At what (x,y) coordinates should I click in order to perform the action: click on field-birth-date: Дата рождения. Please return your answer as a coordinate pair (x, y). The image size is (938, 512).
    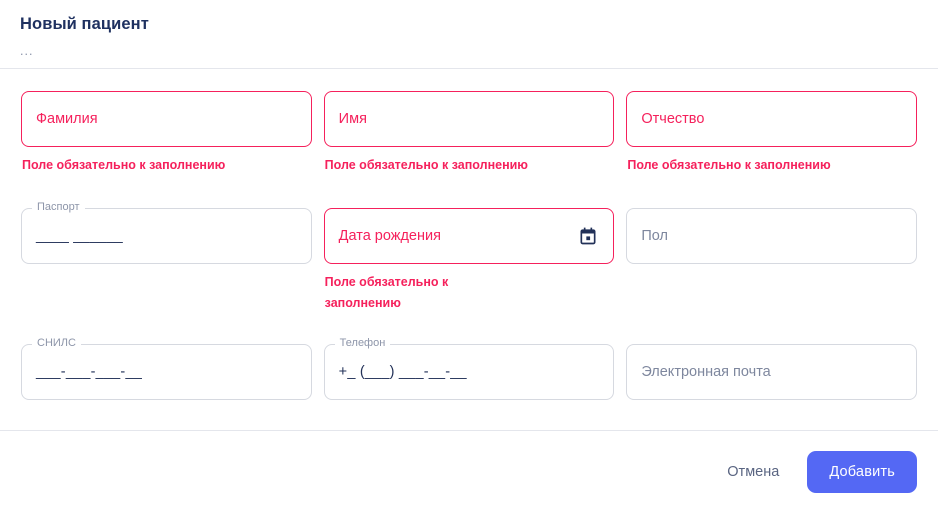
    Looking at the image, I should click on (469, 236).